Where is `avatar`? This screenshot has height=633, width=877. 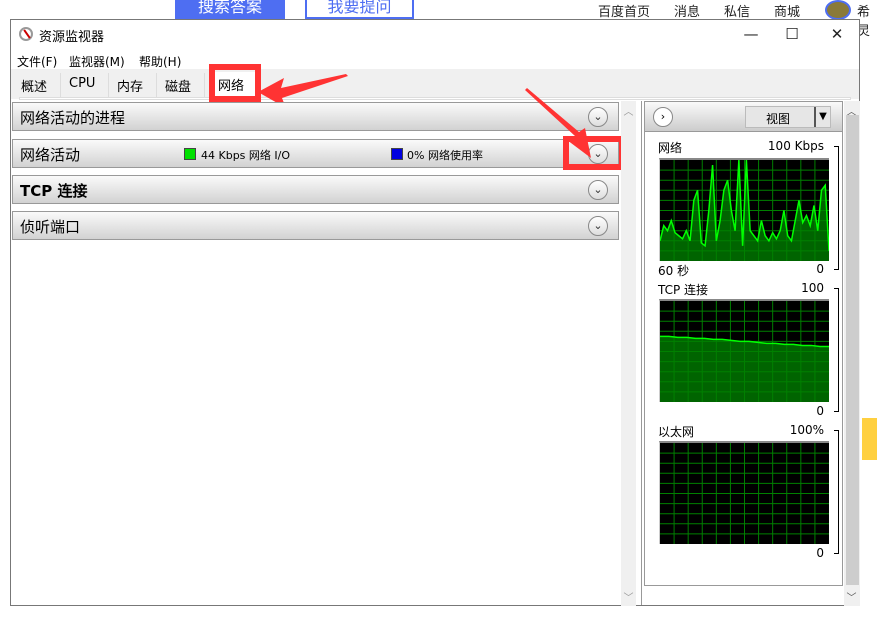 avatar is located at coordinates (838, 10).